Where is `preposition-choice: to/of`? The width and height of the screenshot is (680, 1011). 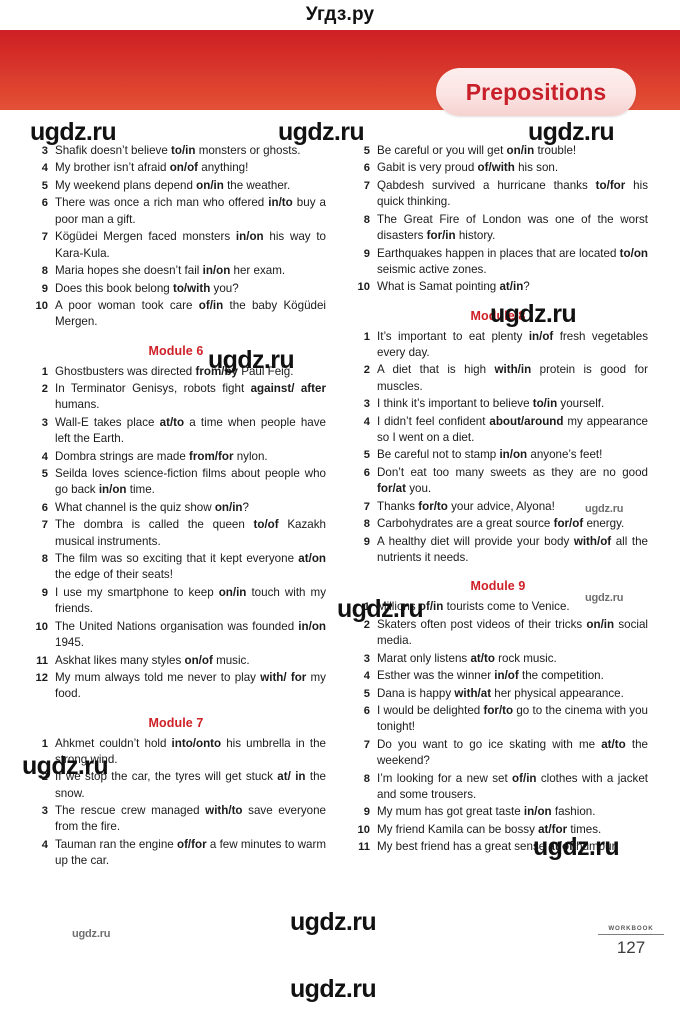 preposition-choice: to/of is located at coordinates (266, 525).